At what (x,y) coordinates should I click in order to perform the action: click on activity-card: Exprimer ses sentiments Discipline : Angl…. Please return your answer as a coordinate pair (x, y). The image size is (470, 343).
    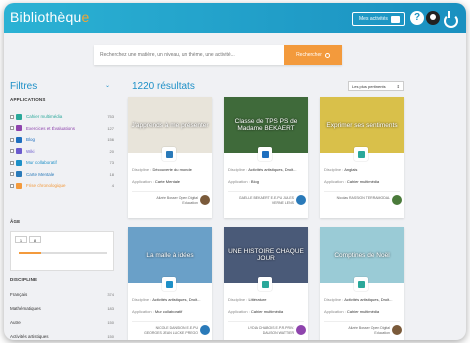
    Looking at the image, I should click on (362, 157).